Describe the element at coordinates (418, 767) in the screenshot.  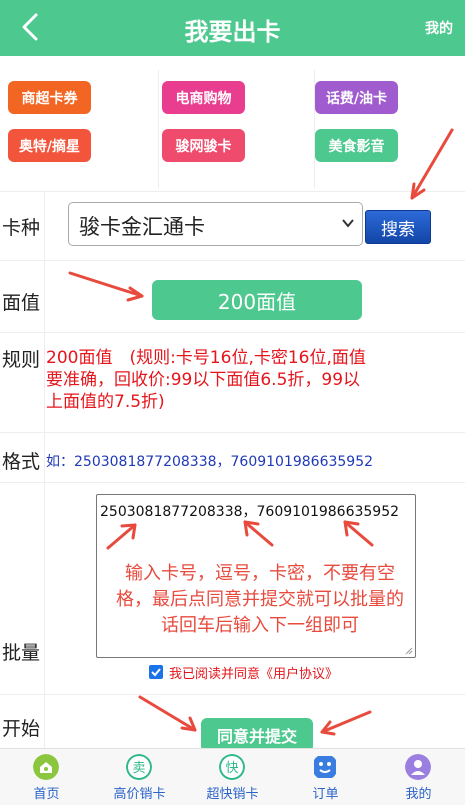
I see `profile-icon` at that location.